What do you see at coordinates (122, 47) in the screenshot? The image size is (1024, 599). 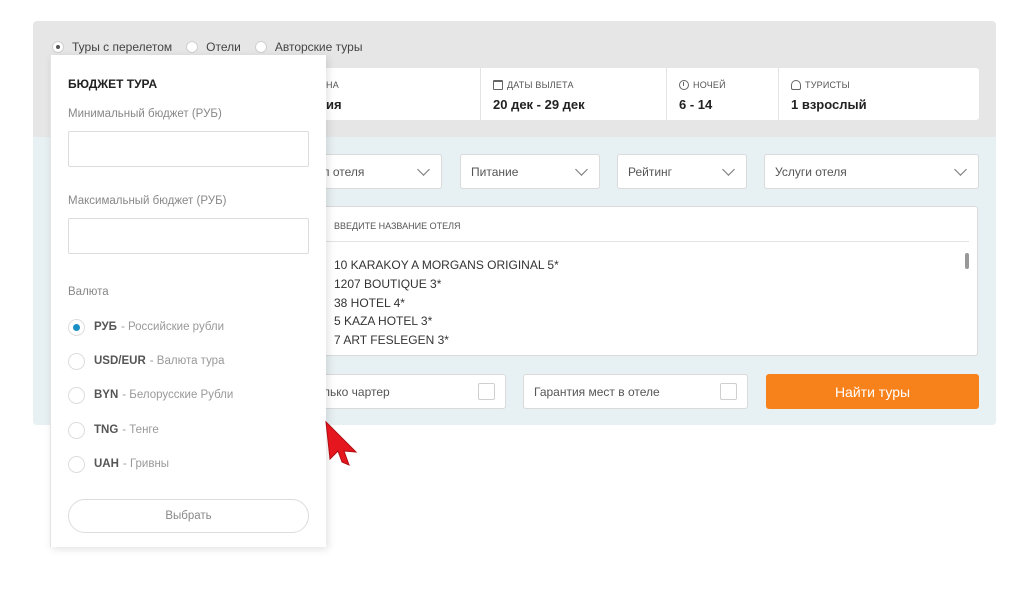 I see `tour-type-label: Туры с перелетом` at bounding box center [122, 47].